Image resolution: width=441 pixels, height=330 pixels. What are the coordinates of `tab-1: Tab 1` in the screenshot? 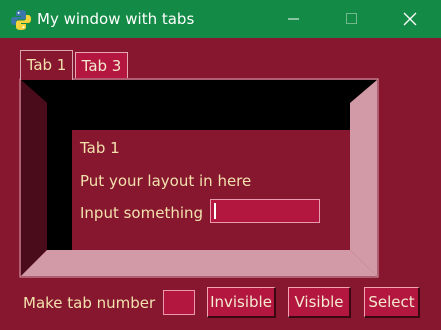 It's located at (46, 65).